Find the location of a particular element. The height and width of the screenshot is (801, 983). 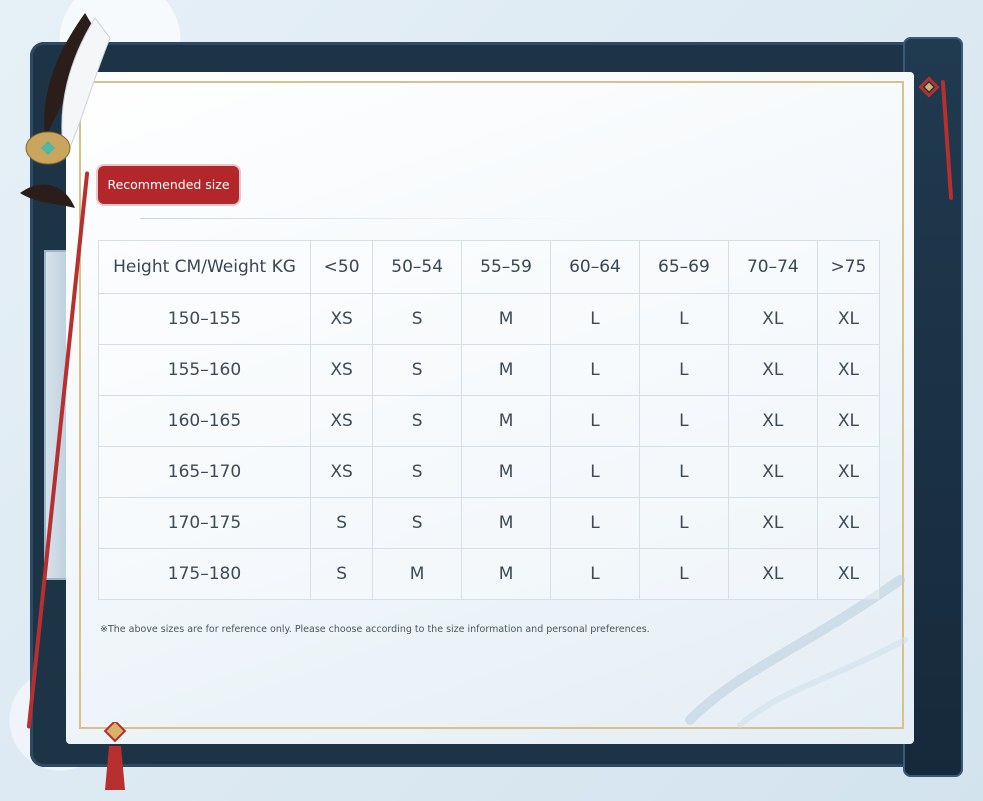

table-row: 175–180 S M M L L XL XL is located at coordinates (489, 574).